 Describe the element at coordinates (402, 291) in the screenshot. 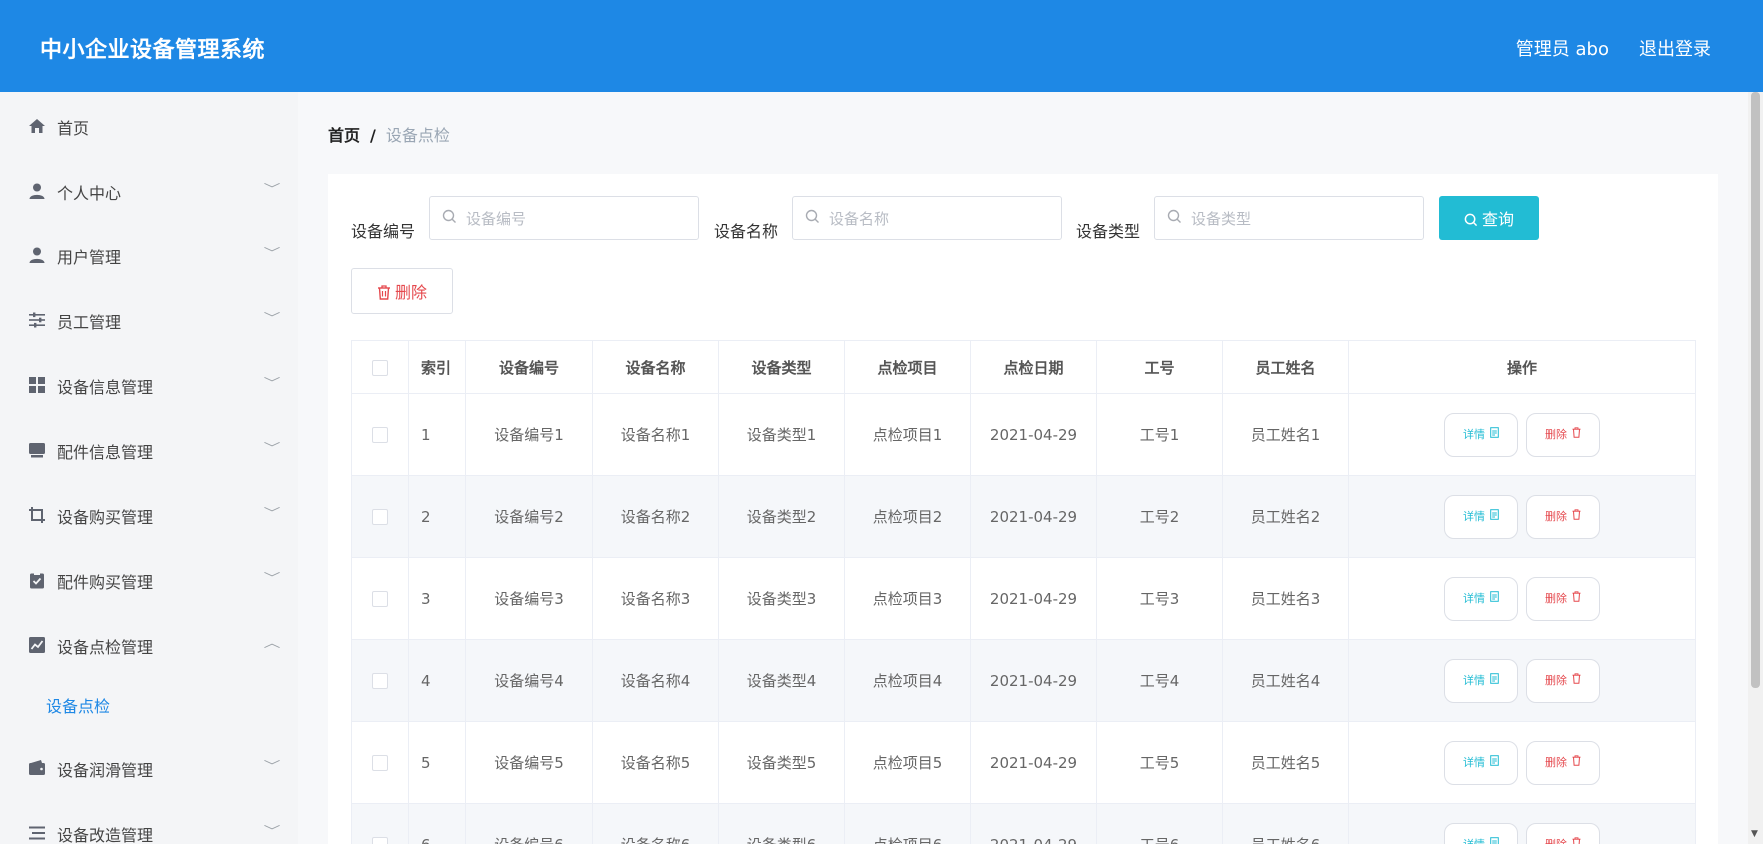

I see `batch-delete-button: 删除` at that location.